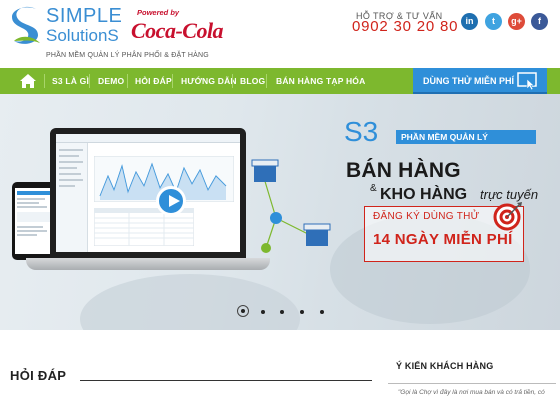  I want to click on nav-item-faq: HỎI ĐÁP, so click(153, 81).